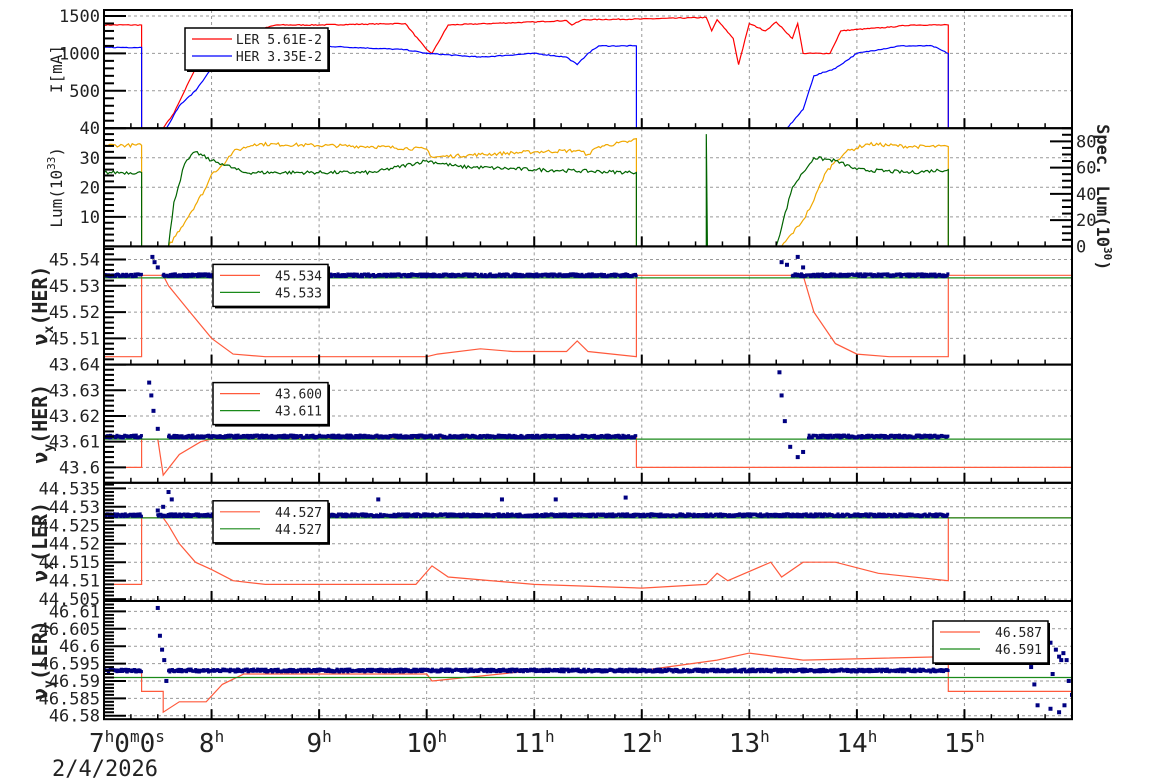 Image resolution: width=1154 pixels, height=782 pixels. I want to click on legend-entry: 43.600, so click(298, 395).